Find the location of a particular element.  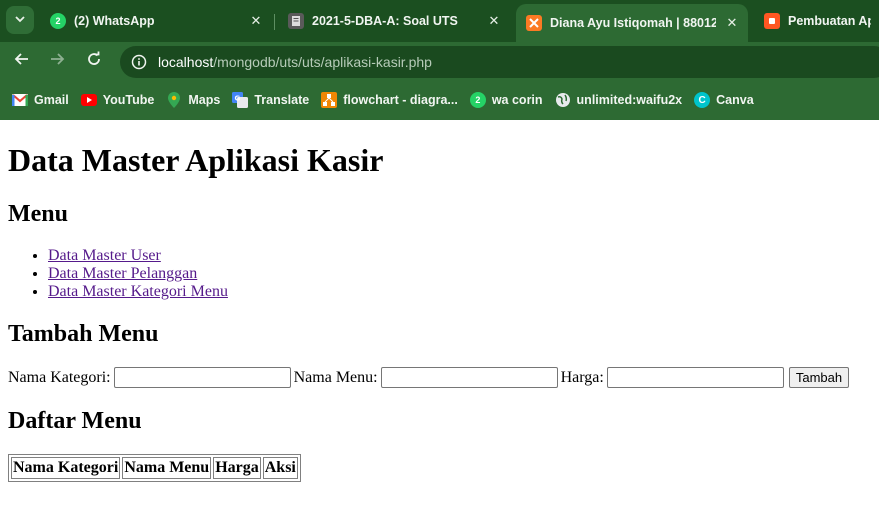

tab-title: 2021-5-DBA-A: Soal UTS is located at coordinates (385, 21).